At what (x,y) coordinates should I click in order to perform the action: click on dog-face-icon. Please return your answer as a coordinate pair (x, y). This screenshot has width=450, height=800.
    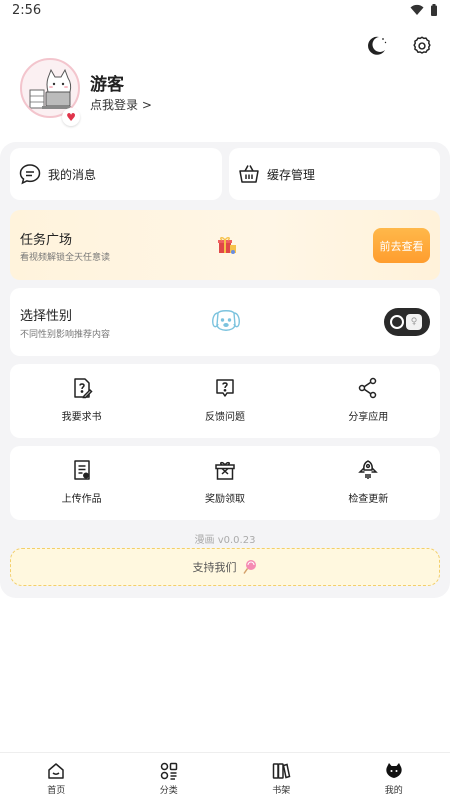
    Looking at the image, I should click on (226, 320).